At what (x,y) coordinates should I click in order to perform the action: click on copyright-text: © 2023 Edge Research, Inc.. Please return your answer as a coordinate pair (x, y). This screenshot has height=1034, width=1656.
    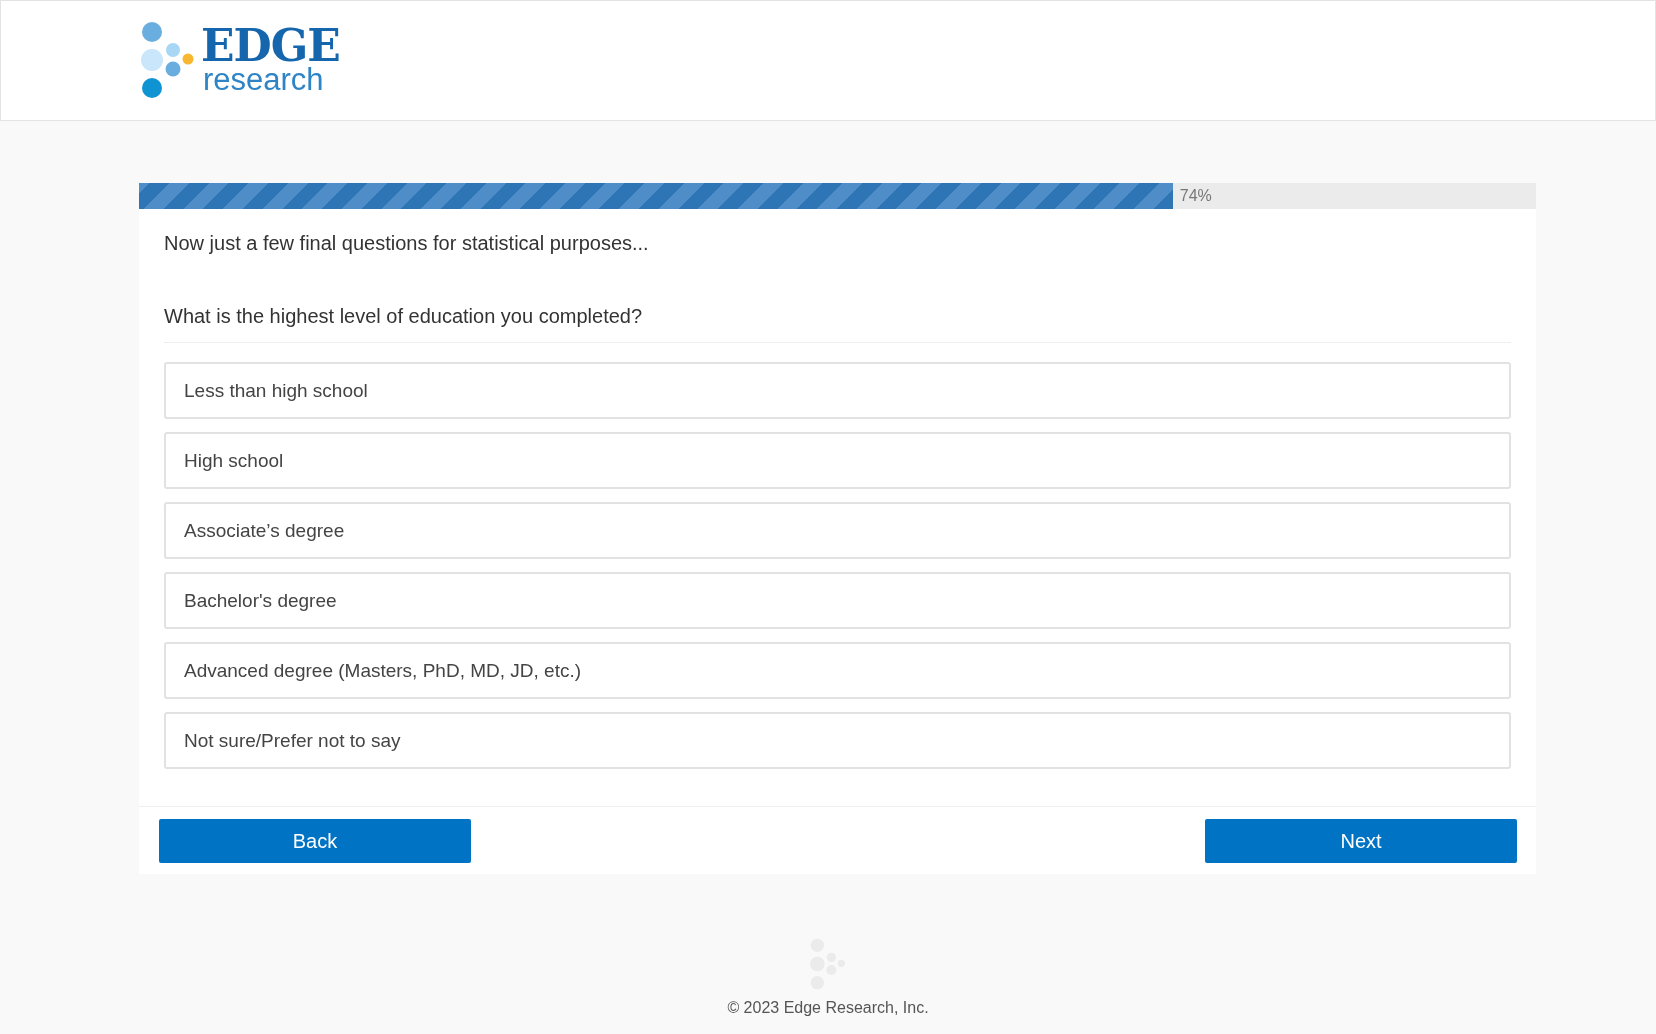
    Looking at the image, I should click on (828, 1008).